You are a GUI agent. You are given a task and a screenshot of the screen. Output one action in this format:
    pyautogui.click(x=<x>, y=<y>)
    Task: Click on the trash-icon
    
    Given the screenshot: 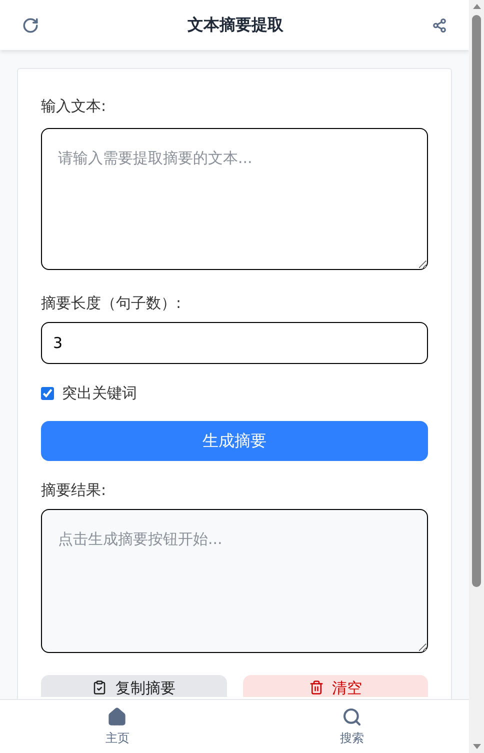 What is the action you would take?
    pyautogui.click(x=316, y=687)
    